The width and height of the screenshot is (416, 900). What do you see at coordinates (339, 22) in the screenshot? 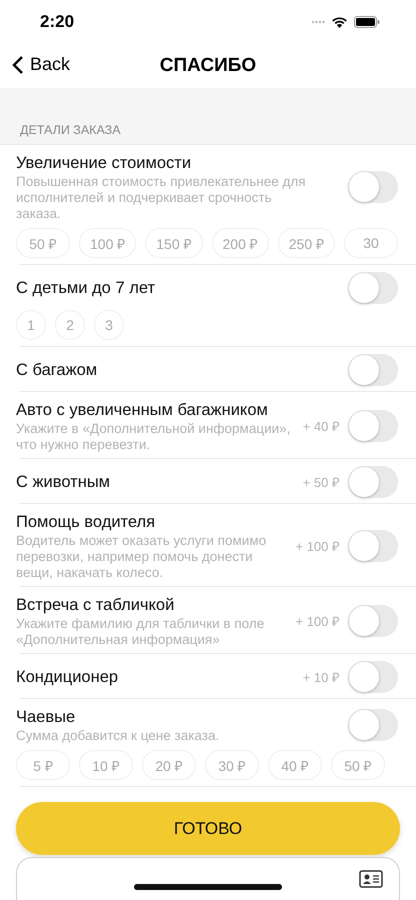
I see `wifi-icon` at bounding box center [339, 22].